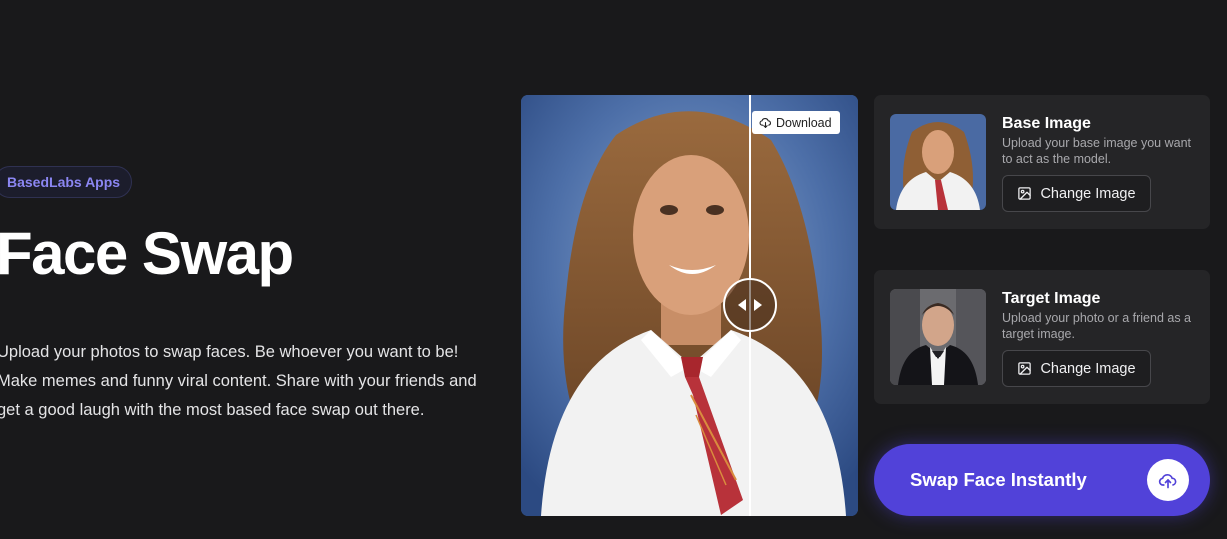 Image resolution: width=1227 pixels, height=539 pixels. I want to click on arrow-left-icon, so click(742, 305).